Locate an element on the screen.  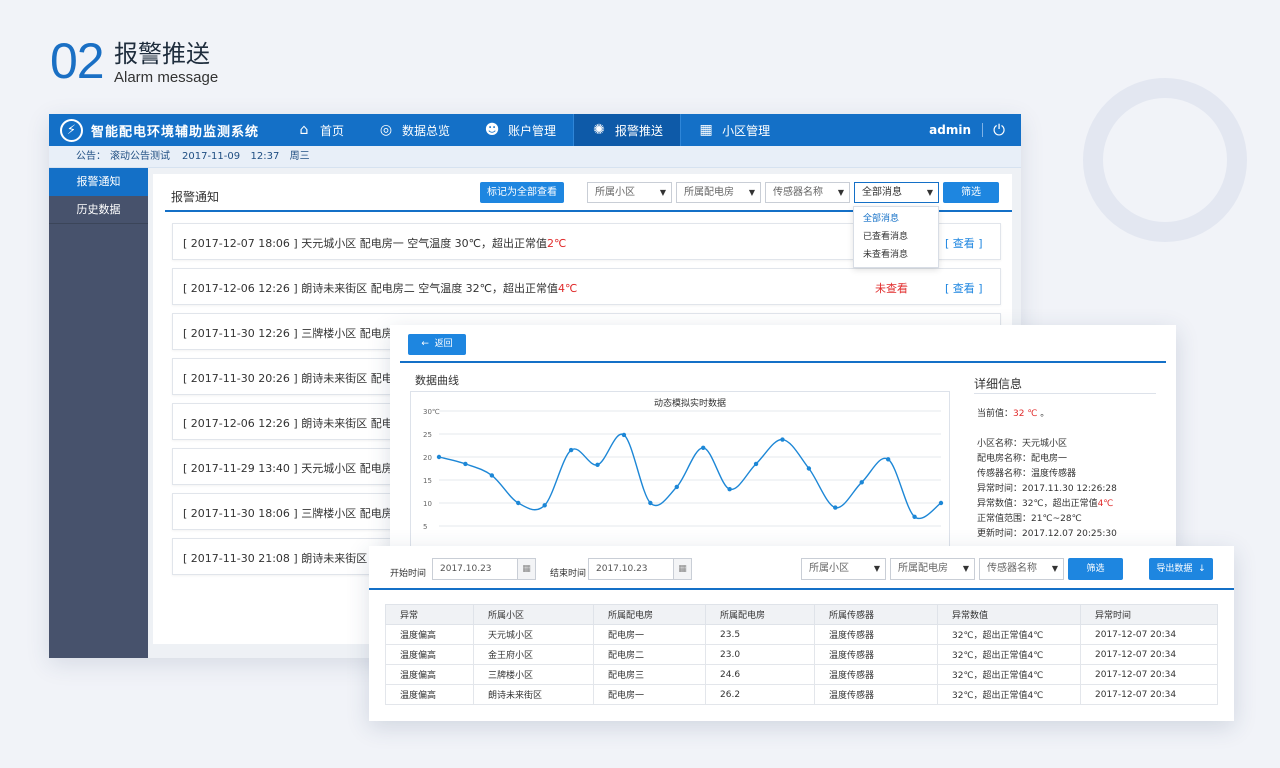
export-data-button: 导出数据 ↓ is located at coordinates (1181, 569).